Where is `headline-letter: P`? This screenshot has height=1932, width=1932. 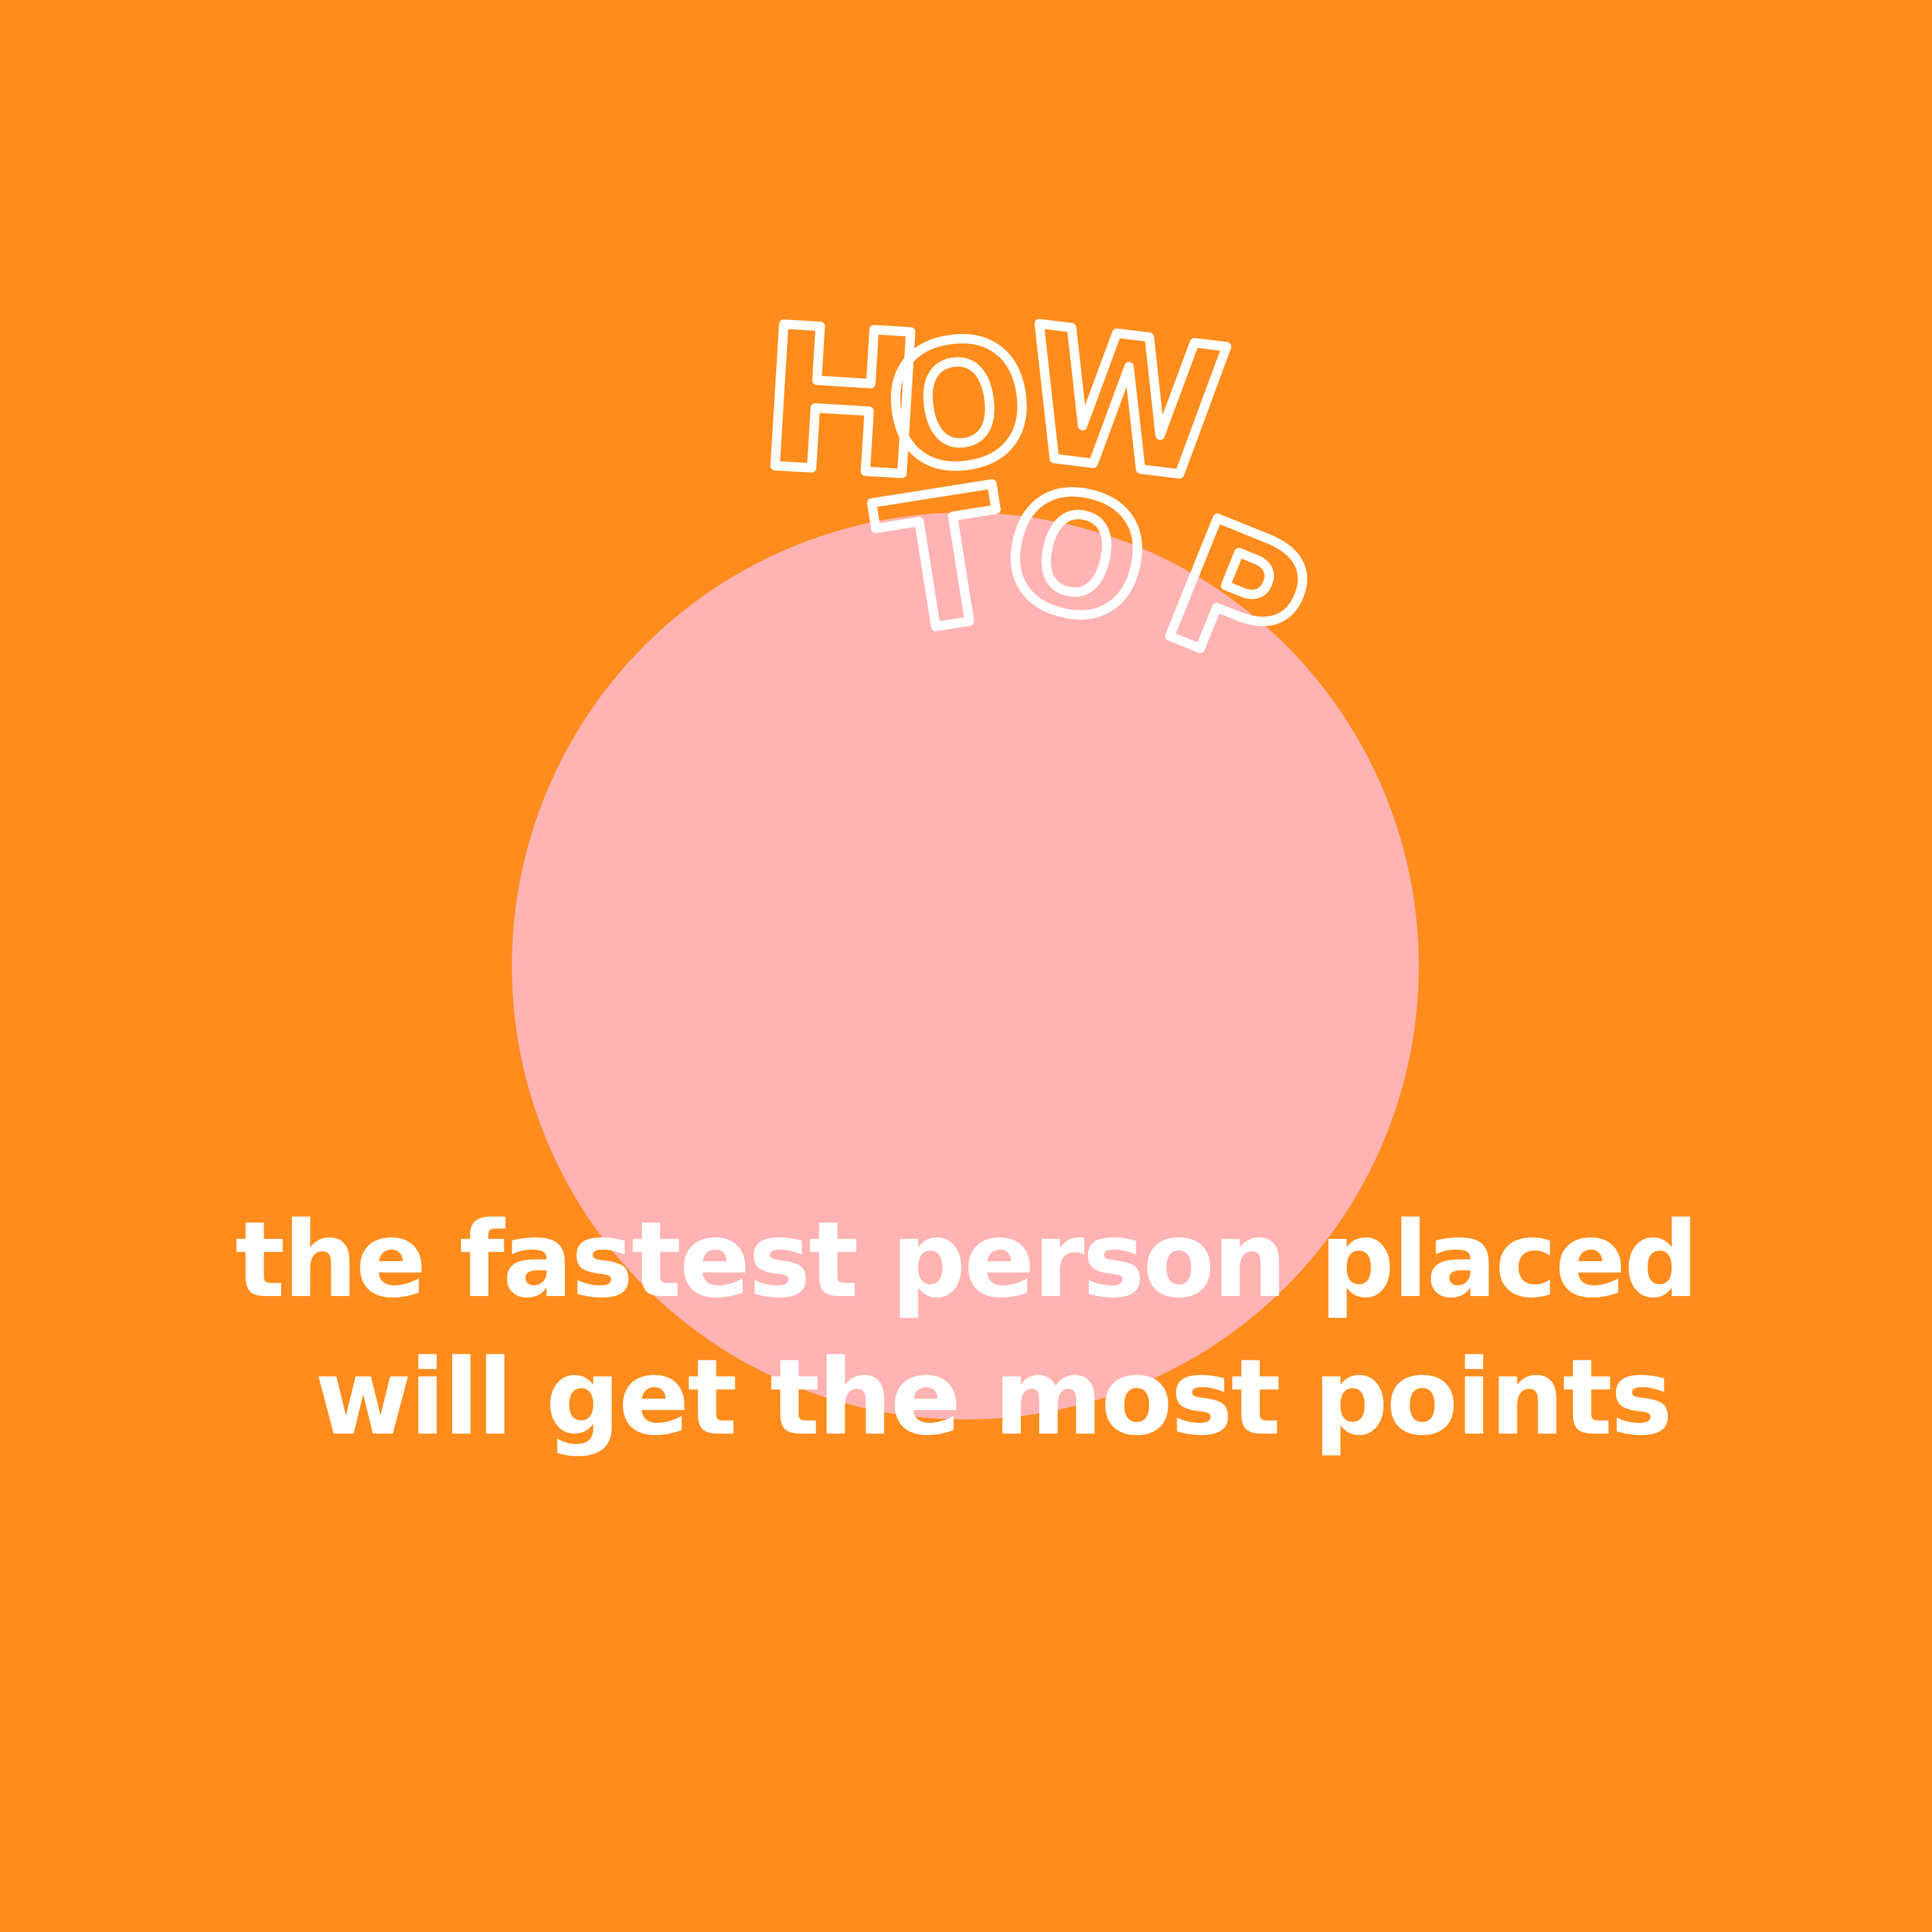 headline-letter: P is located at coordinates (1236, 598).